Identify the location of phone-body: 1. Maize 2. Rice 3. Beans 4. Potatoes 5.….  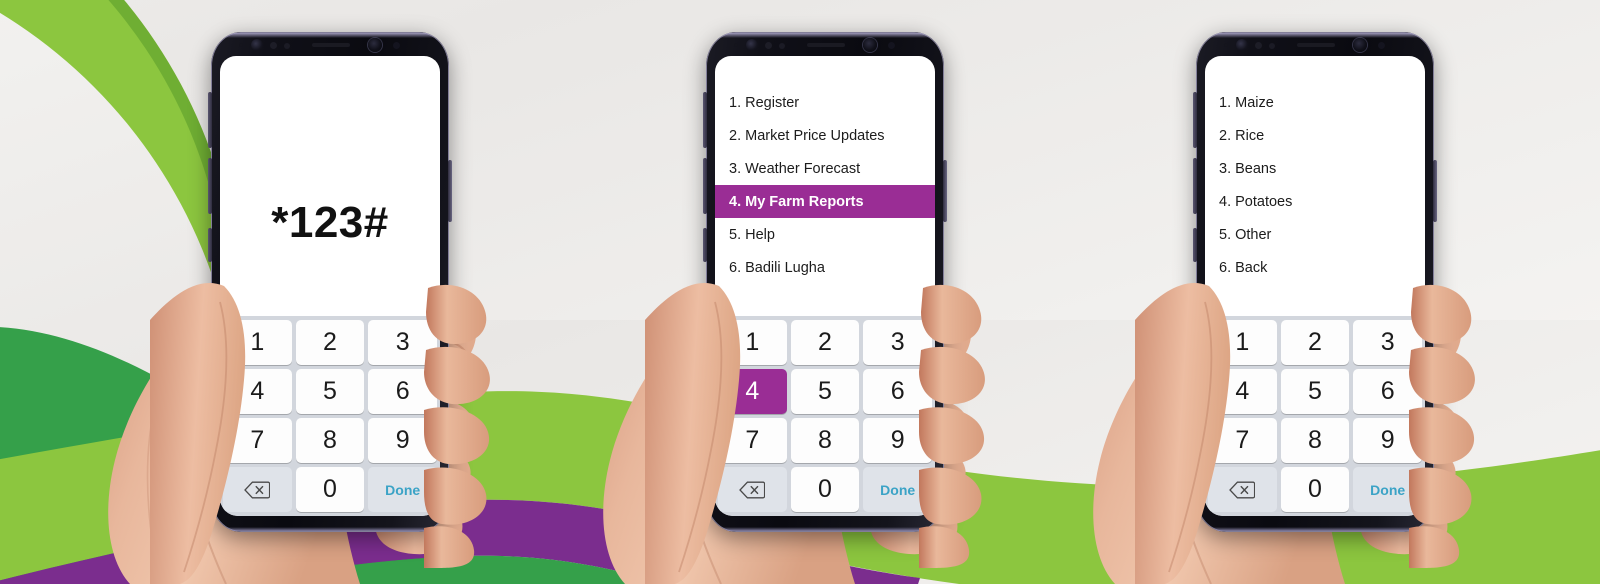
(1315, 282).